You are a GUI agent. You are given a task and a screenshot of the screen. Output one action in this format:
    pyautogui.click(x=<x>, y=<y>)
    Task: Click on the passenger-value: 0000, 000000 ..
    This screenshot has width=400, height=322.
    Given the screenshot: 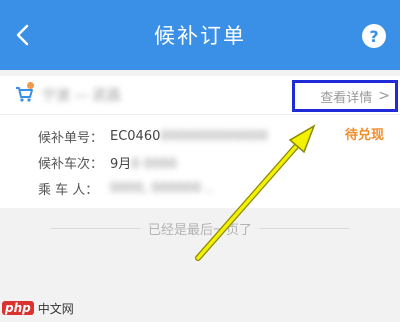 What is the action you would take?
    pyautogui.click(x=162, y=188)
    